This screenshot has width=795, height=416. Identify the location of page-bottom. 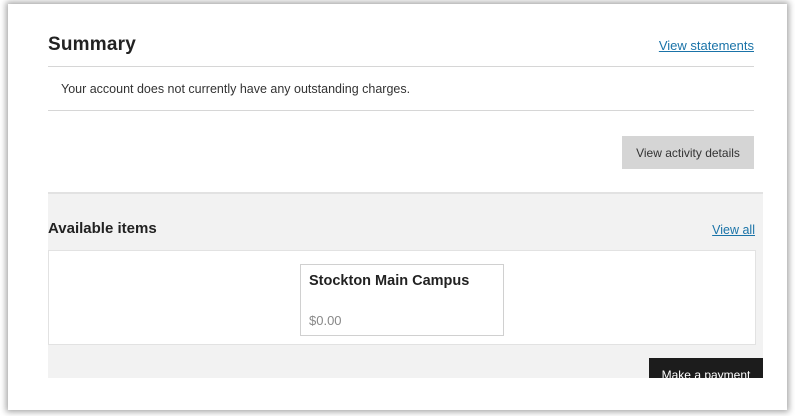
(397, 394).